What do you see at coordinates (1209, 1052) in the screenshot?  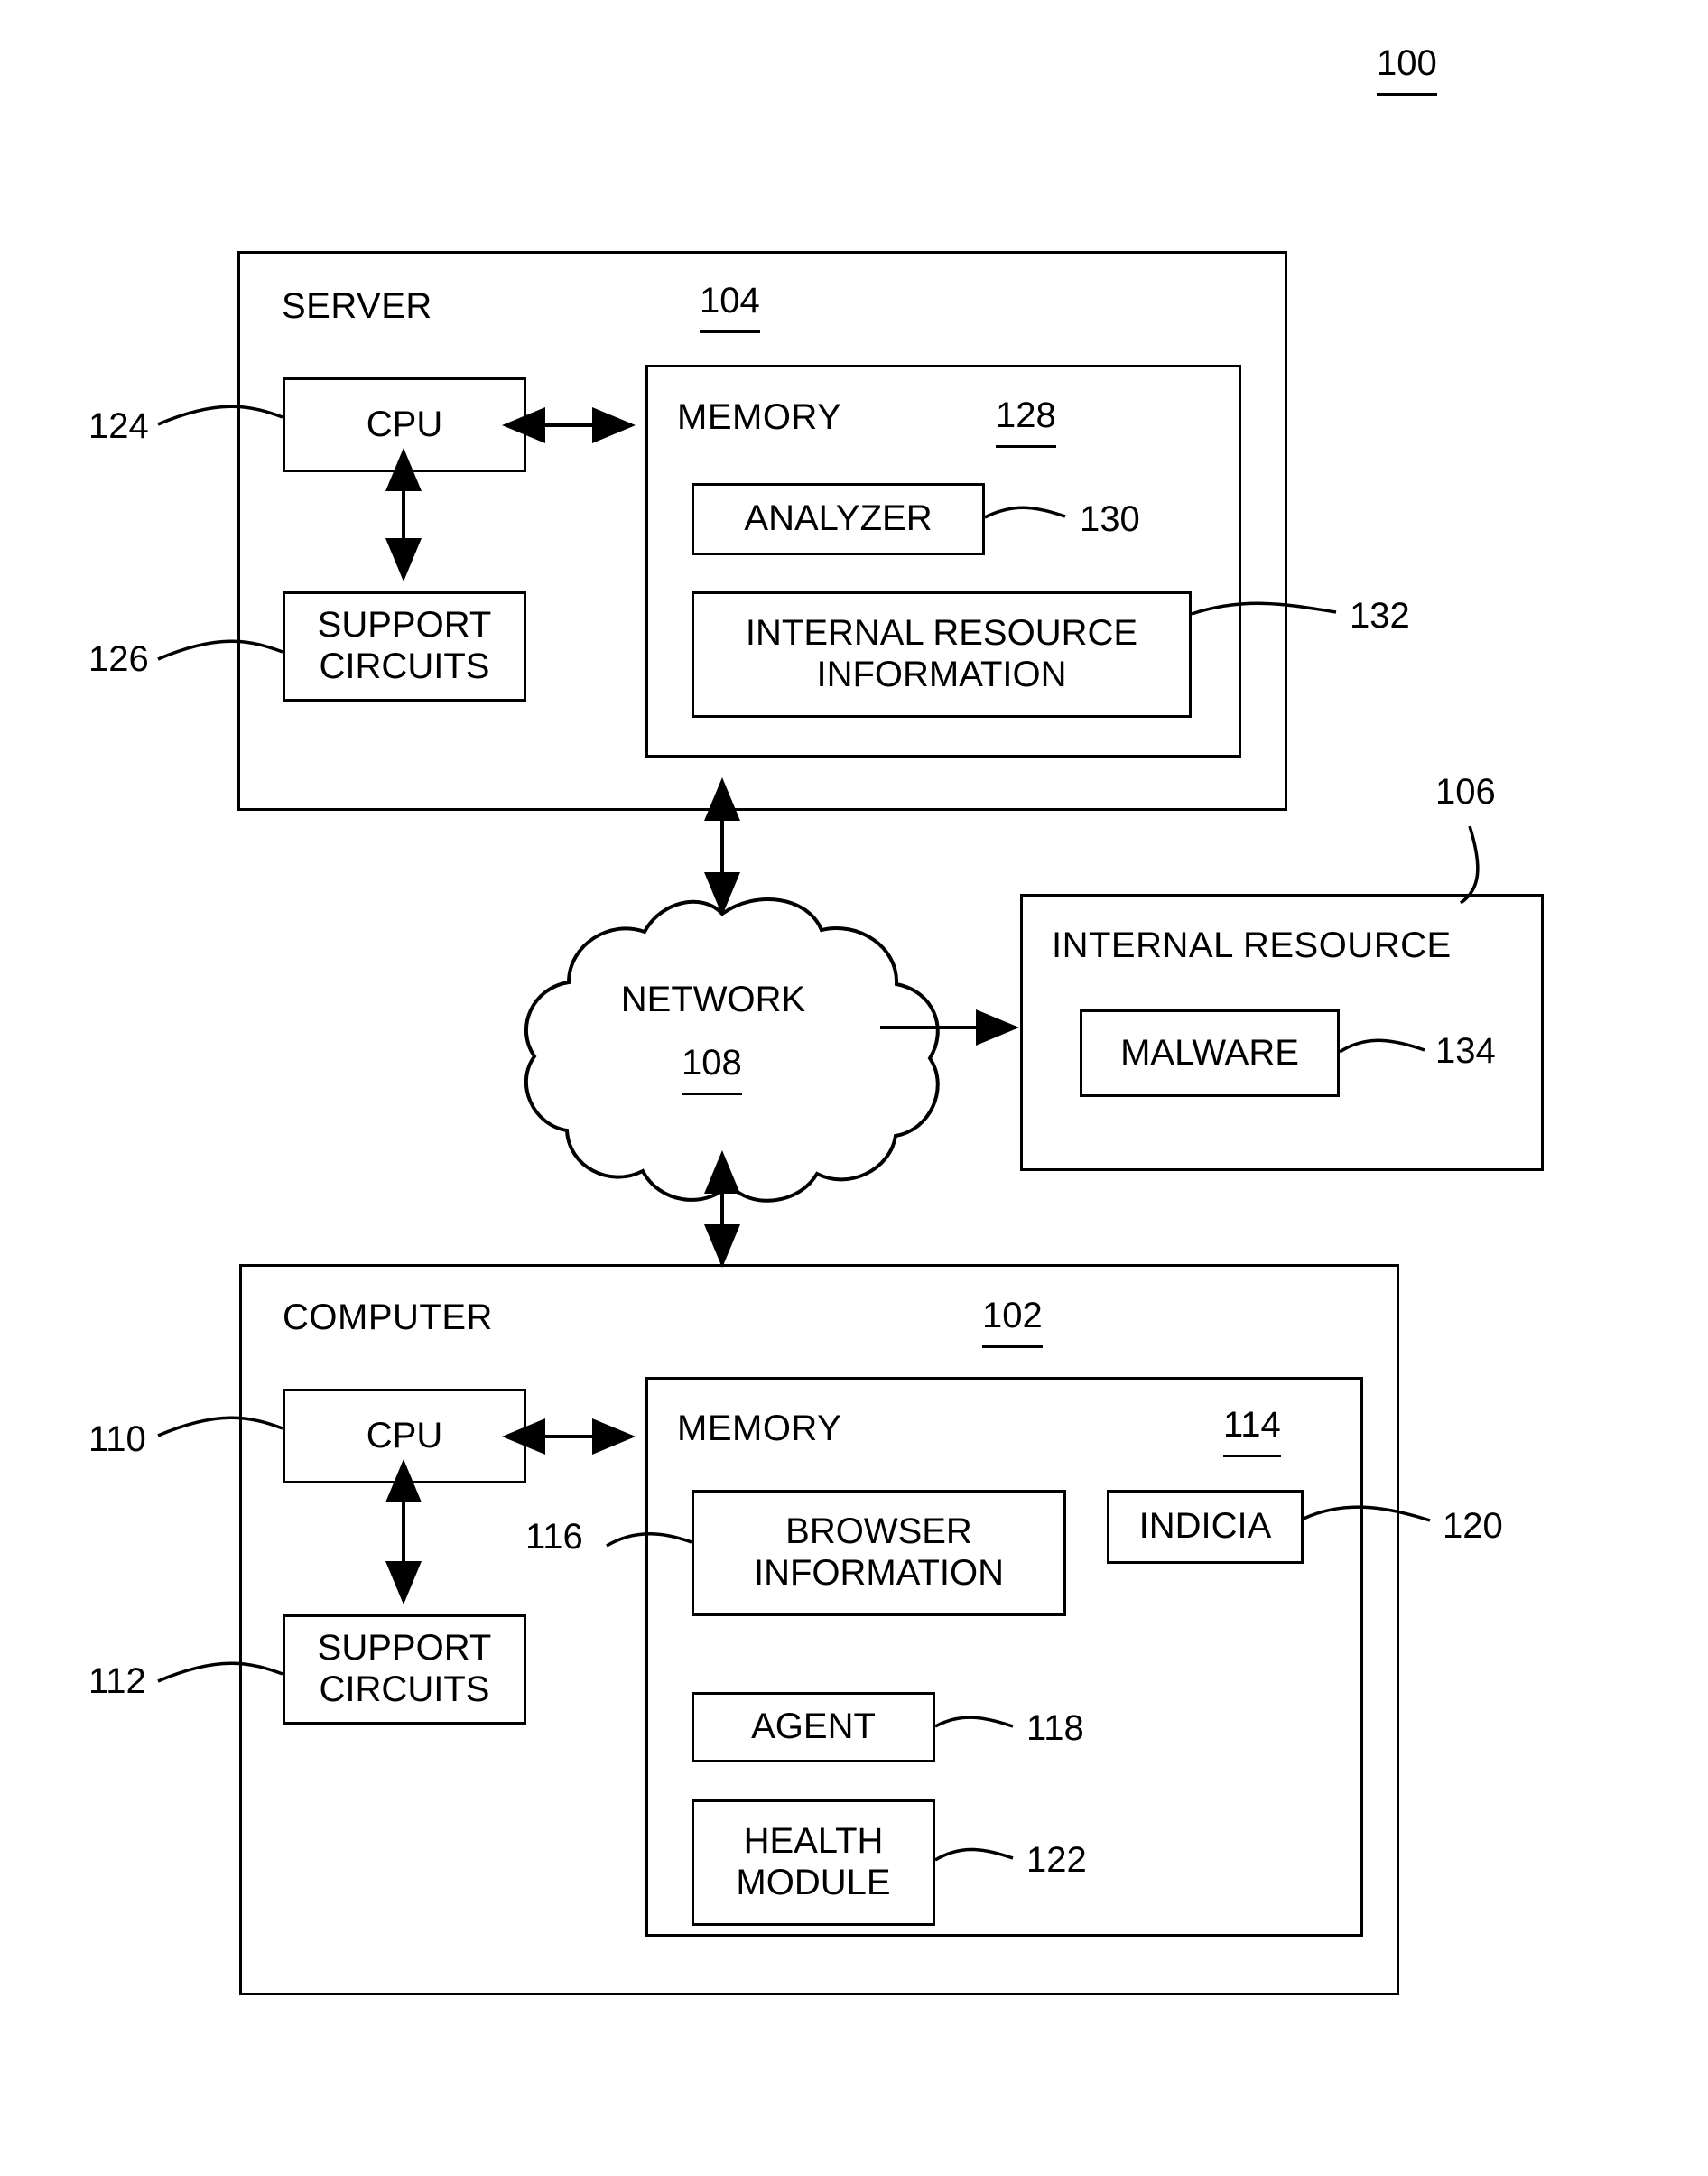 I see `malware-label: MALWARE` at bounding box center [1209, 1052].